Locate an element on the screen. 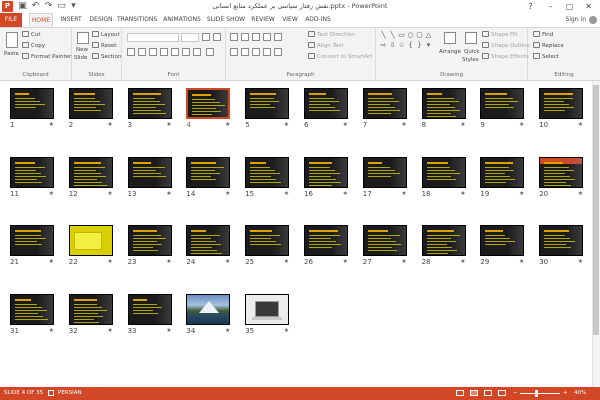  align-text-button: Align Text is located at coordinates (326, 46).